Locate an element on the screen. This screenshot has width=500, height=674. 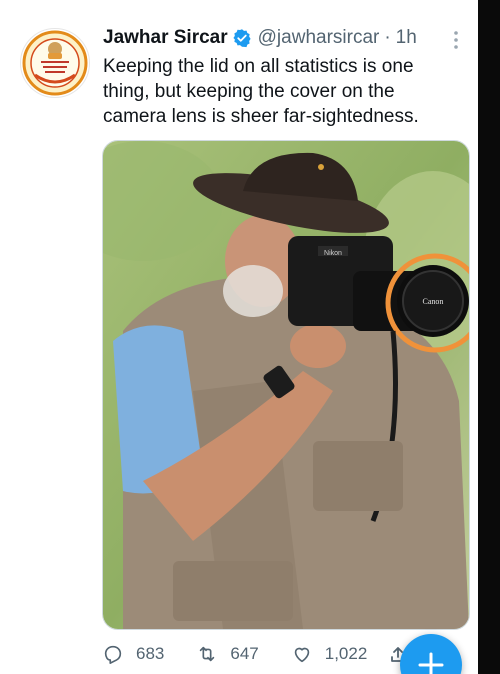
lens-cap-brand: Canon is located at coordinates (433, 301).